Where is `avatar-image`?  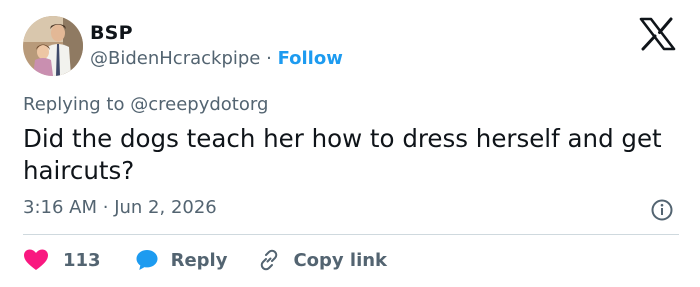
avatar-image is located at coordinates (53, 46).